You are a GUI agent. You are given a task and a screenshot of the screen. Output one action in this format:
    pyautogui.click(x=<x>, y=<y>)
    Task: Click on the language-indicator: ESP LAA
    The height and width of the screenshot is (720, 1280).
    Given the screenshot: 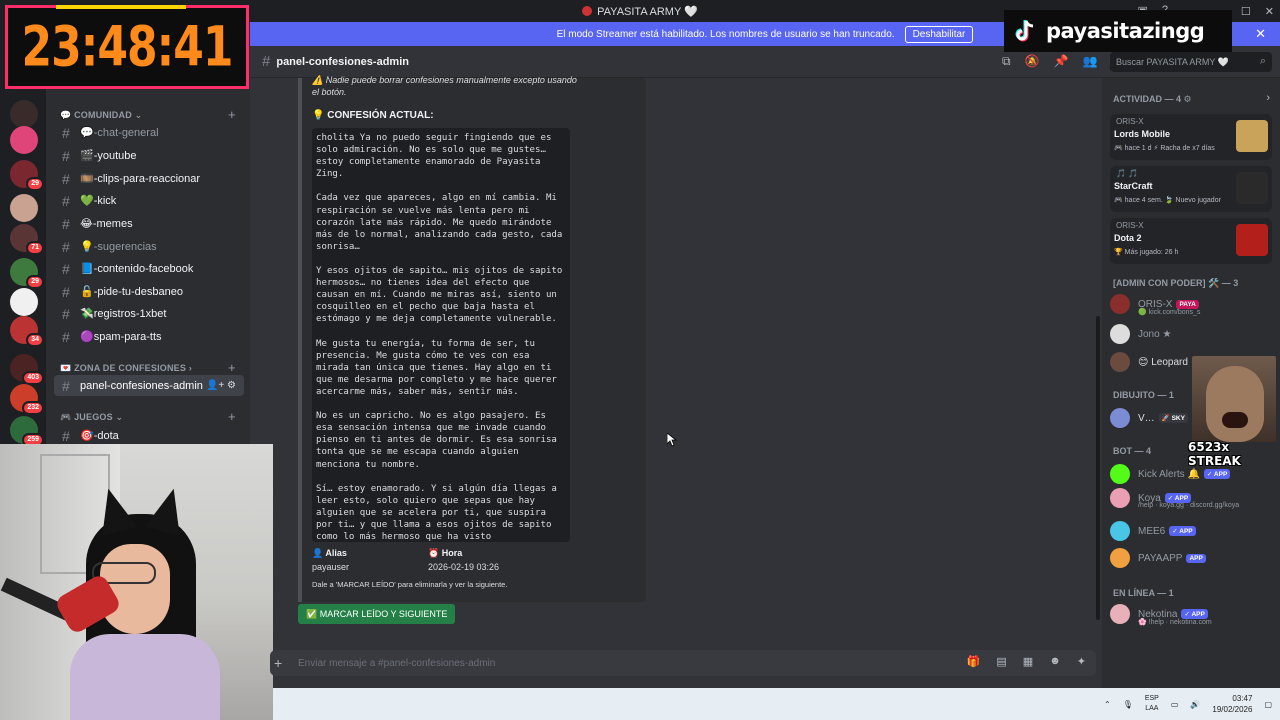 What is the action you would take?
    pyautogui.click(x=1152, y=704)
    